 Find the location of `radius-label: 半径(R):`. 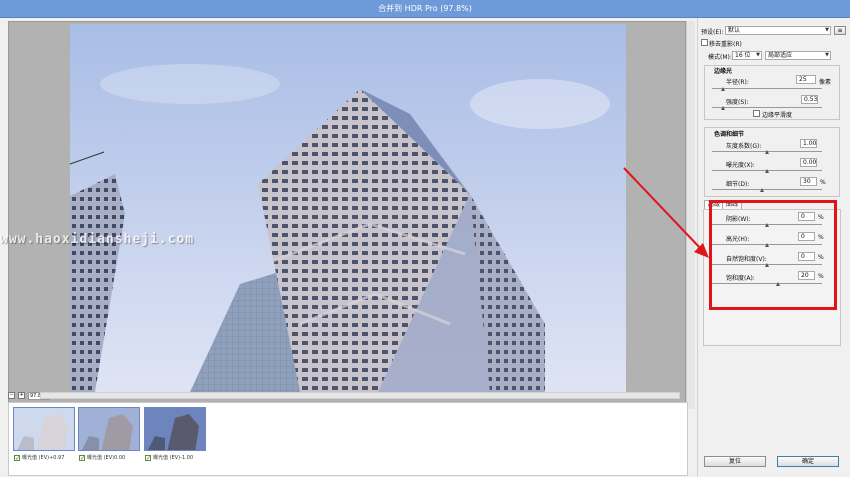

radius-label: 半径(R): is located at coordinates (737, 82).